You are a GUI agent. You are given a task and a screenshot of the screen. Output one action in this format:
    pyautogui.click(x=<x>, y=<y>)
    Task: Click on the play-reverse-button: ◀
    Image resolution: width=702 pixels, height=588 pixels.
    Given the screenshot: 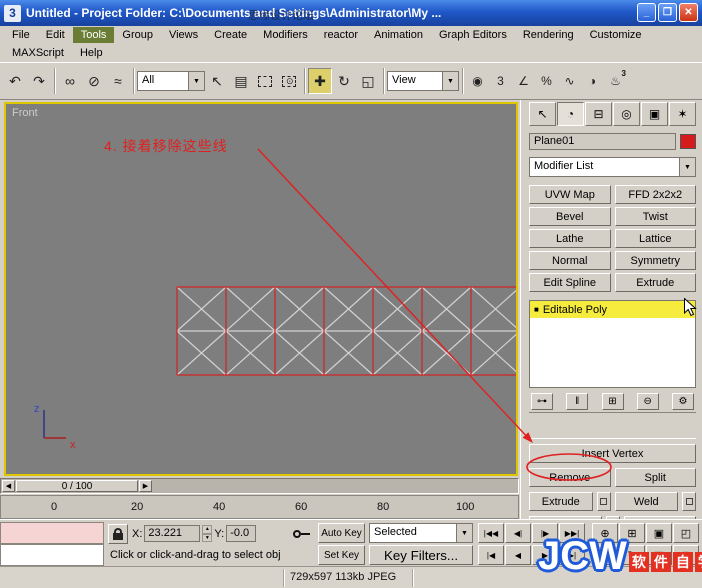 What is the action you would take?
    pyautogui.click(x=518, y=555)
    